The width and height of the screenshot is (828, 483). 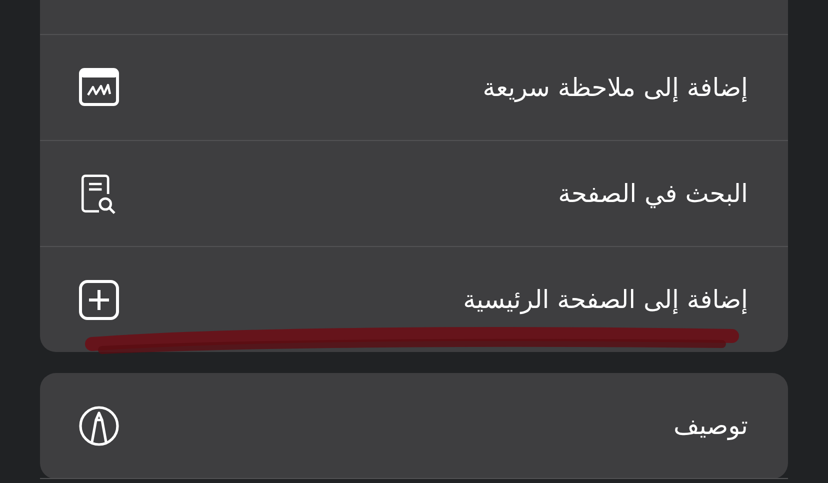 I want to click on pen-tip-circle-icon, so click(x=99, y=426).